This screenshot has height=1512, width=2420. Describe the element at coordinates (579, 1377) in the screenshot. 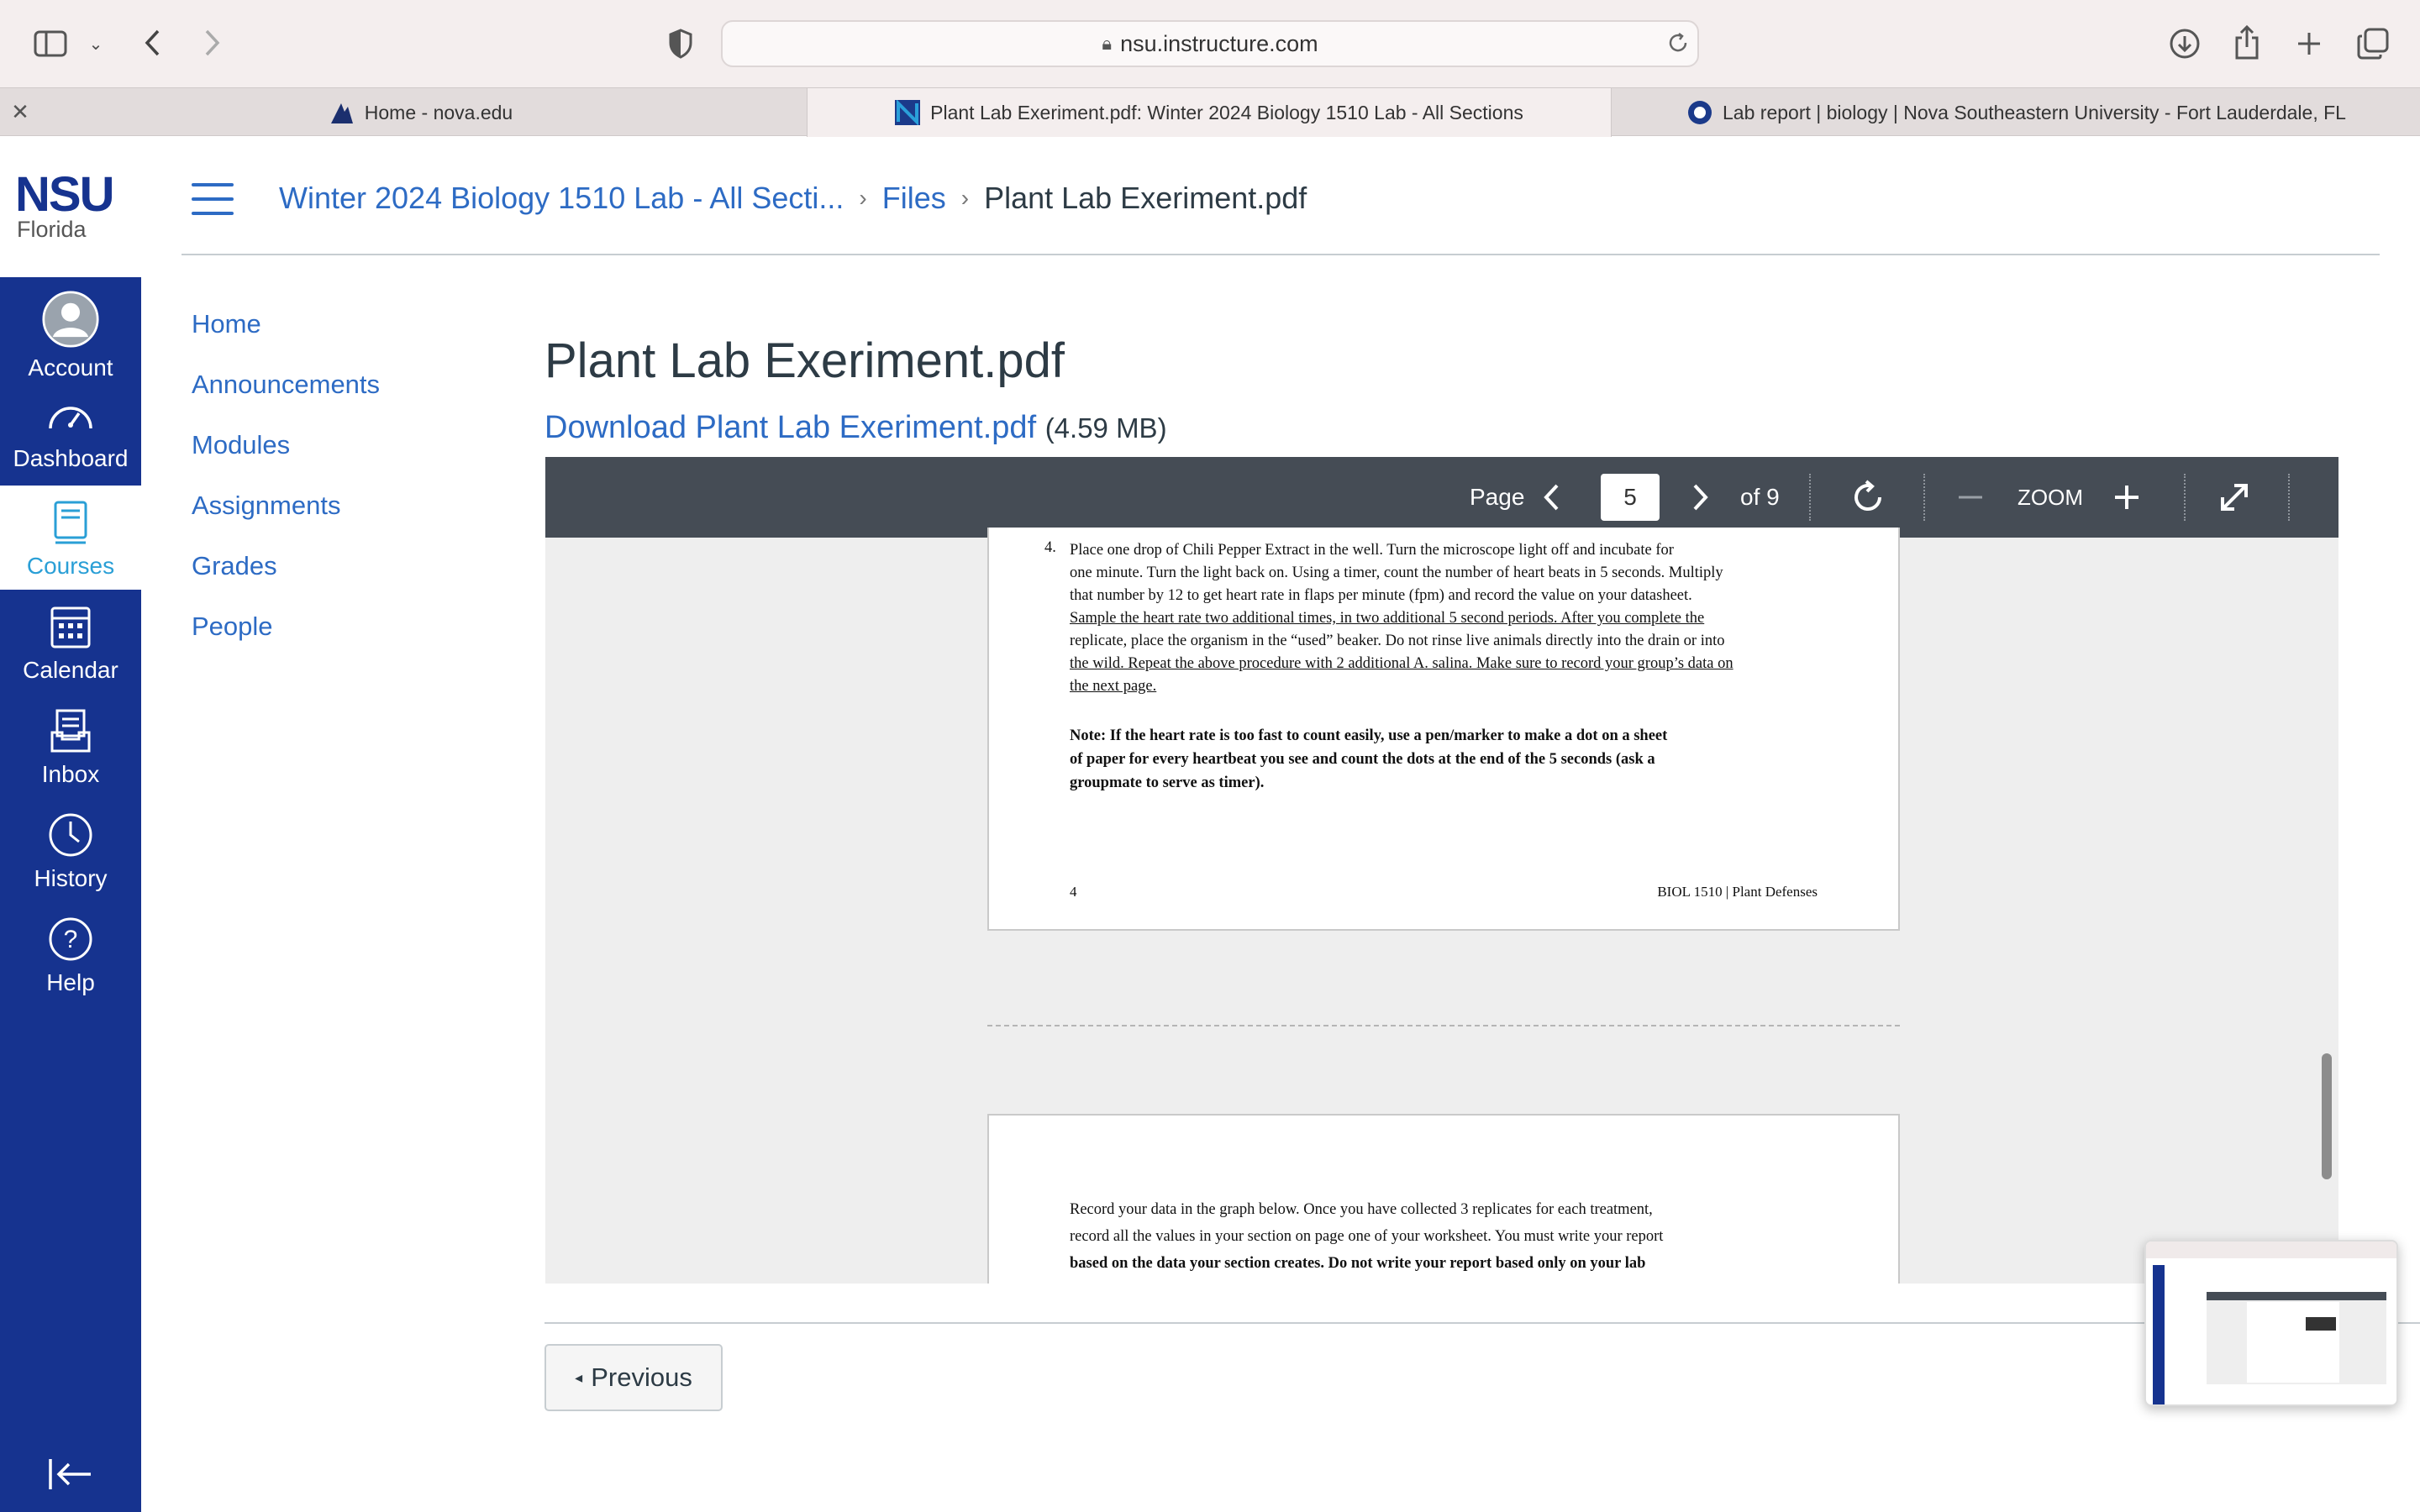

I see `caret-left-icon: ◂` at that location.